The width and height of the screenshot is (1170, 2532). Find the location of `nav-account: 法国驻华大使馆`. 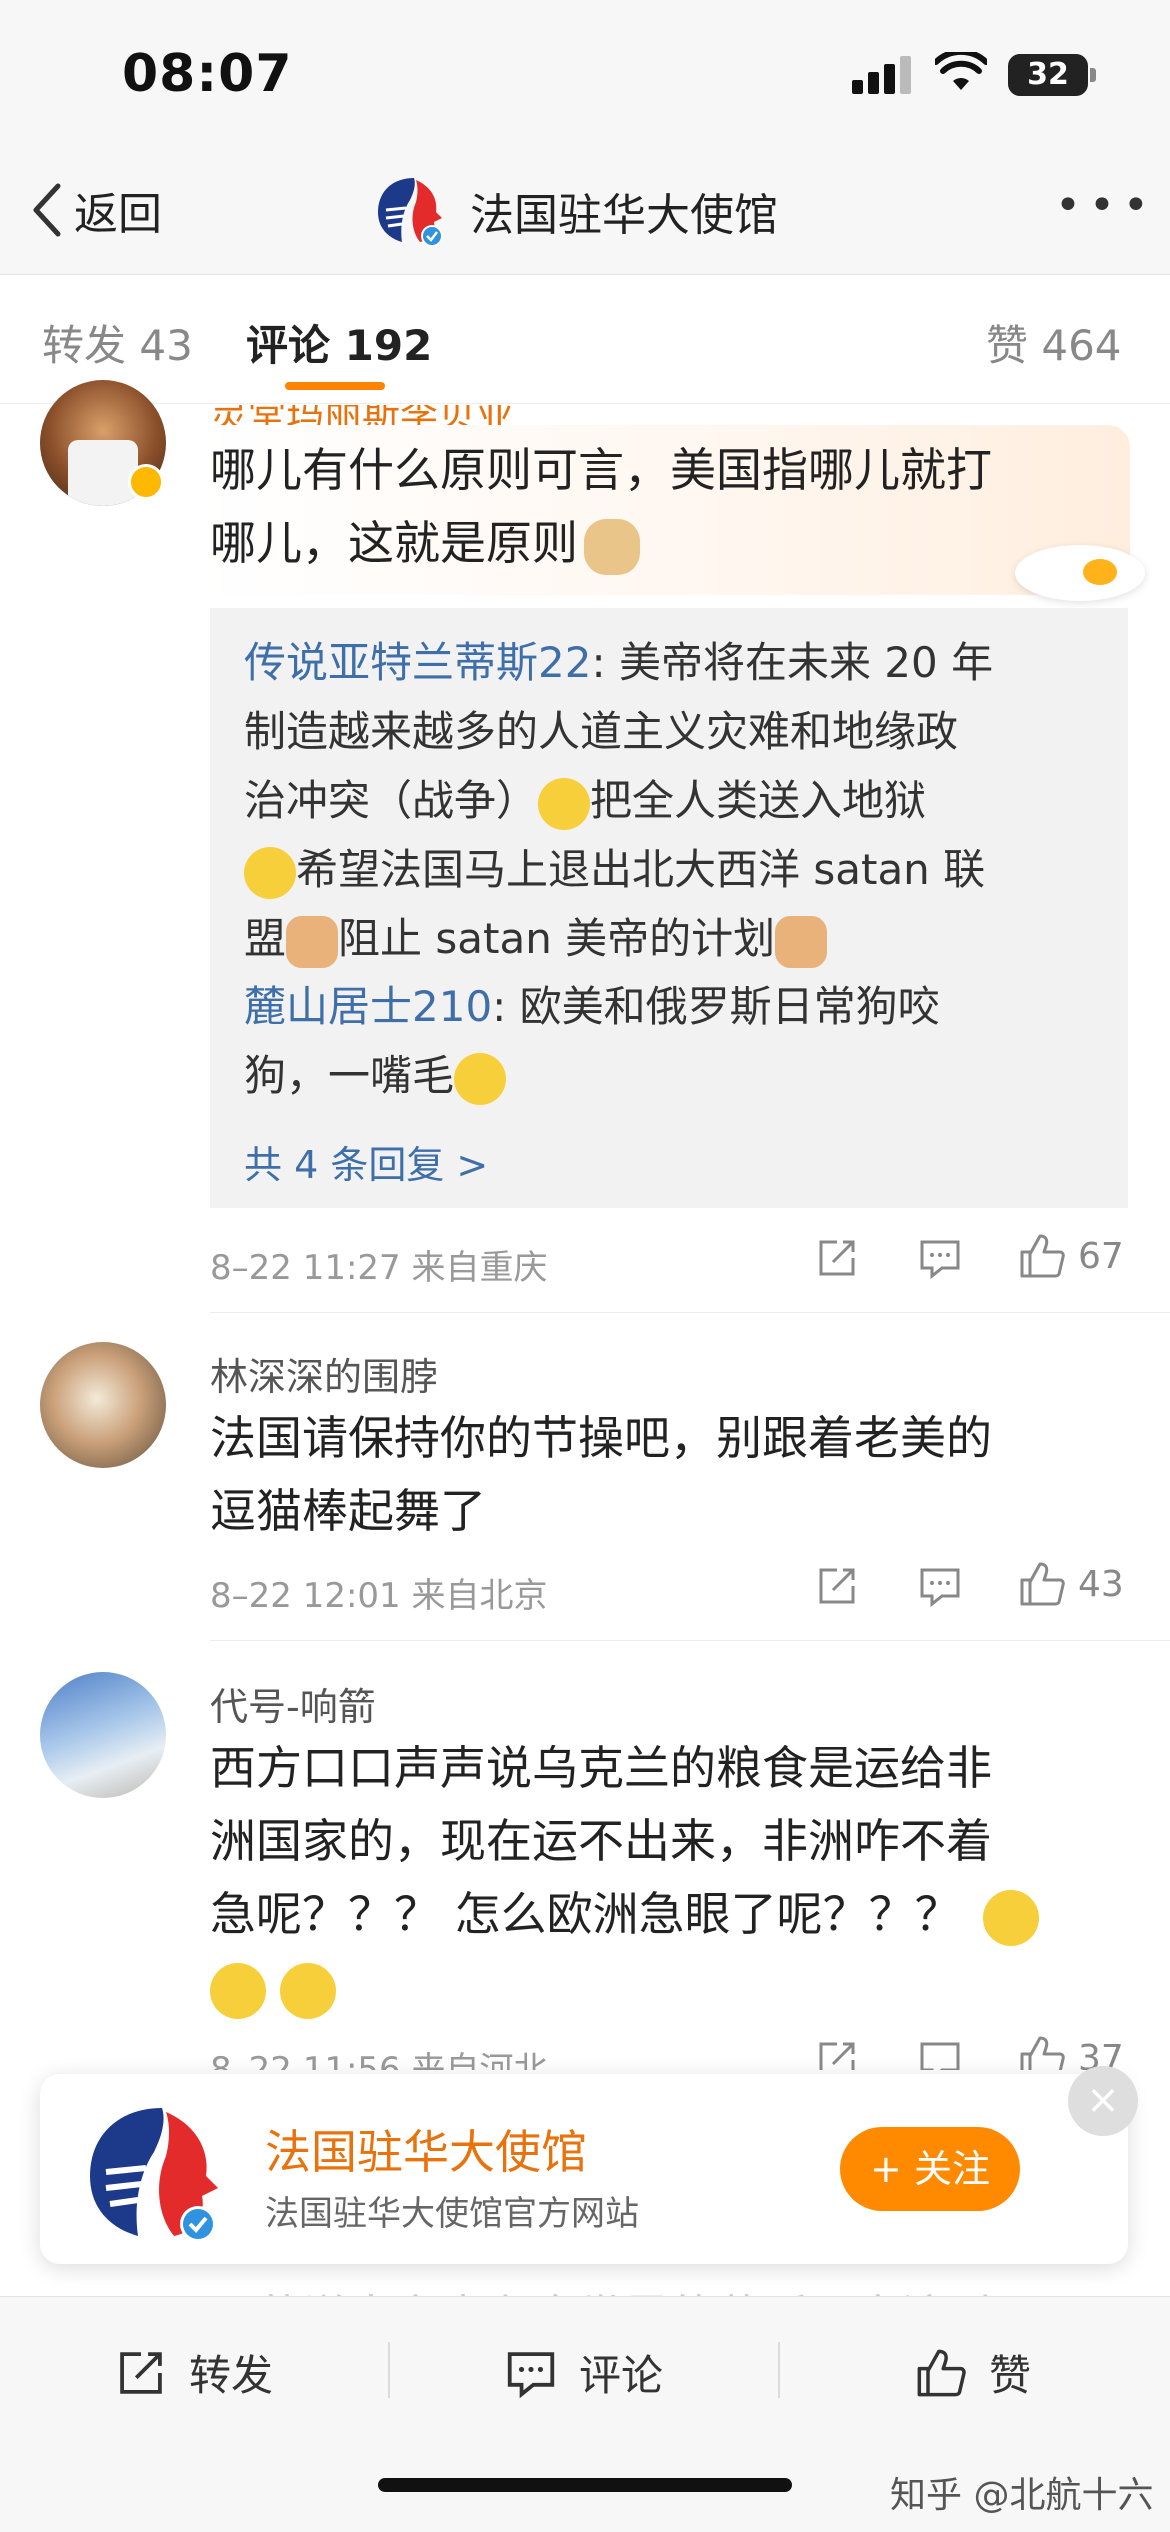

nav-account: 法国驻华大使馆 is located at coordinates (575, 211).